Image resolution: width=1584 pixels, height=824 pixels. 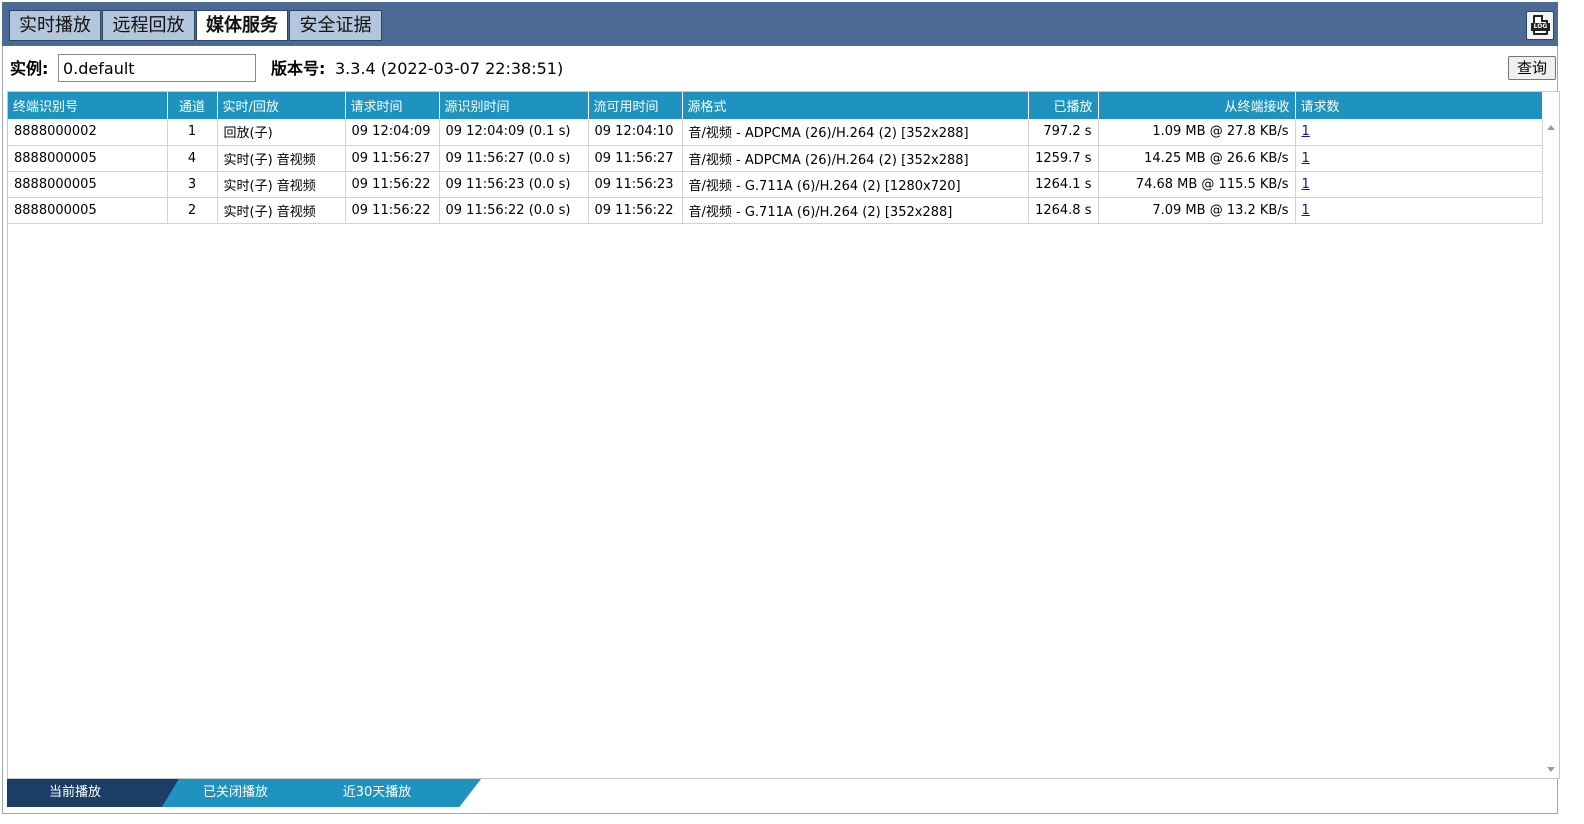 What do you see at coordinates (635, 210) in the screenshot?
I see `cell-stream-time: 09 11:56:22` at bounding box center [635, 210].